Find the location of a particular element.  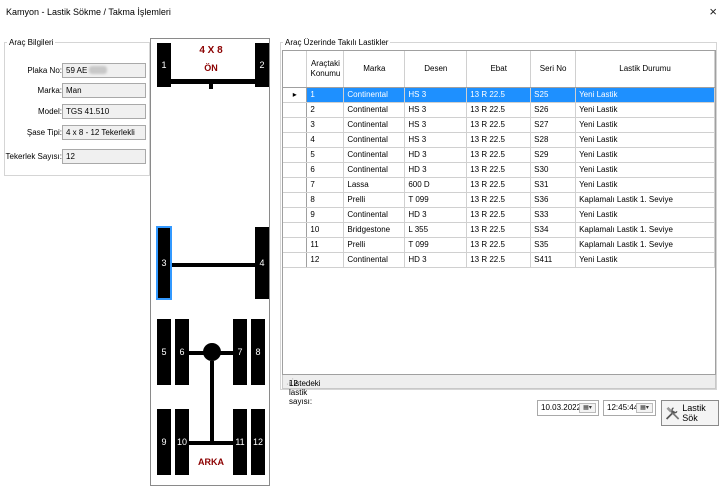

info-value-field: 4 x 8 - 12 Tekerlekli is located at coordinates (104, 132).